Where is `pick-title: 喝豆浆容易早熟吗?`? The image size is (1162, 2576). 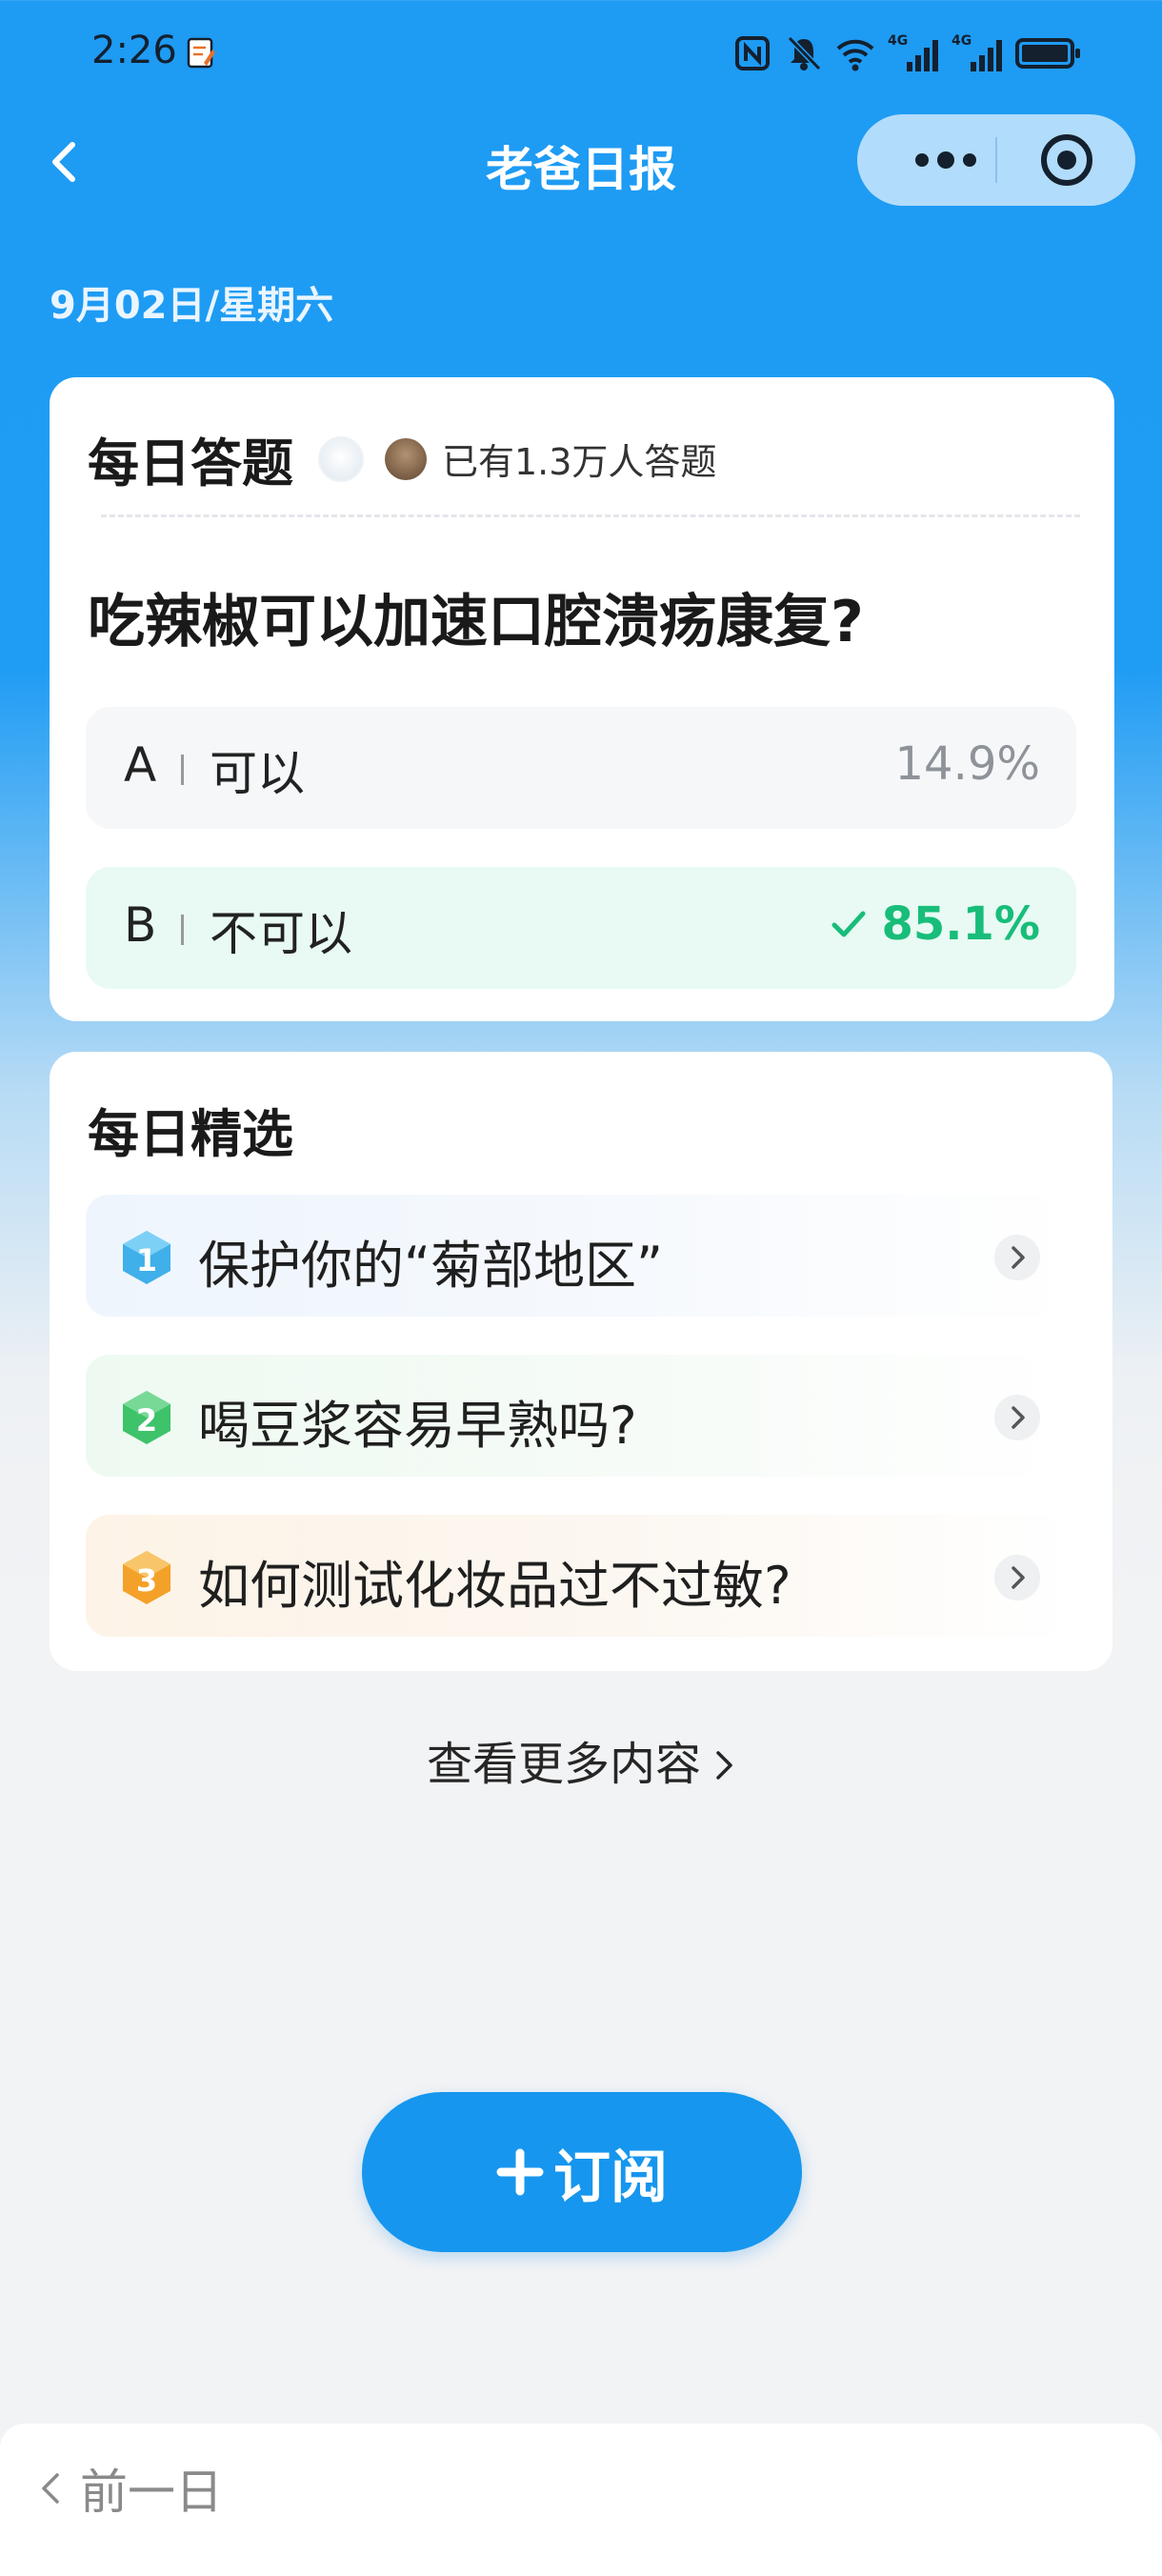 pick-title: 喝豆浆容易早熟吗? is located at coordinates (418, 1426).